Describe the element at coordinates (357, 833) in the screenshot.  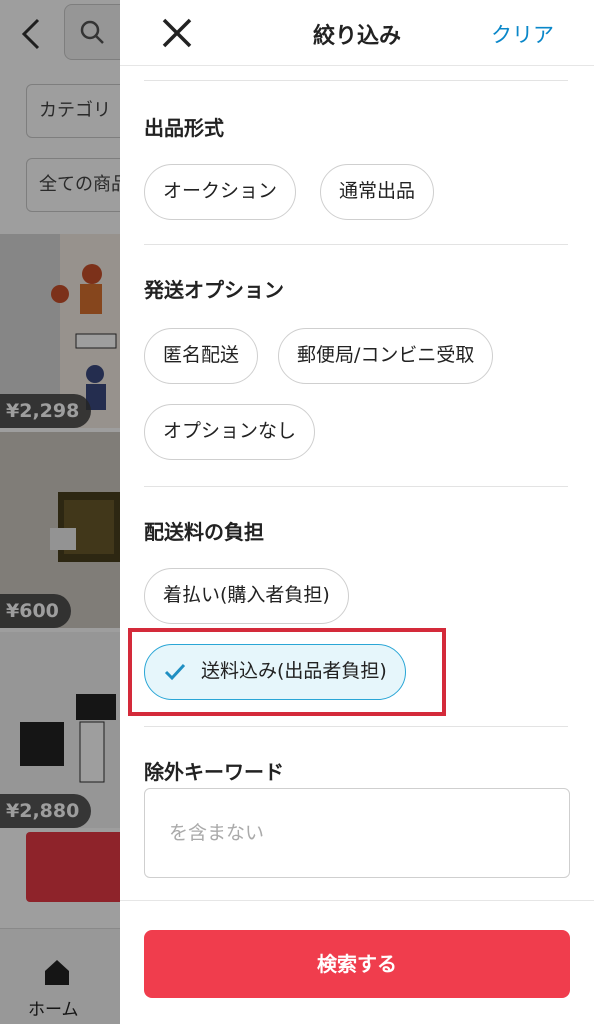
I see `exclude-keyword-input` at that location.